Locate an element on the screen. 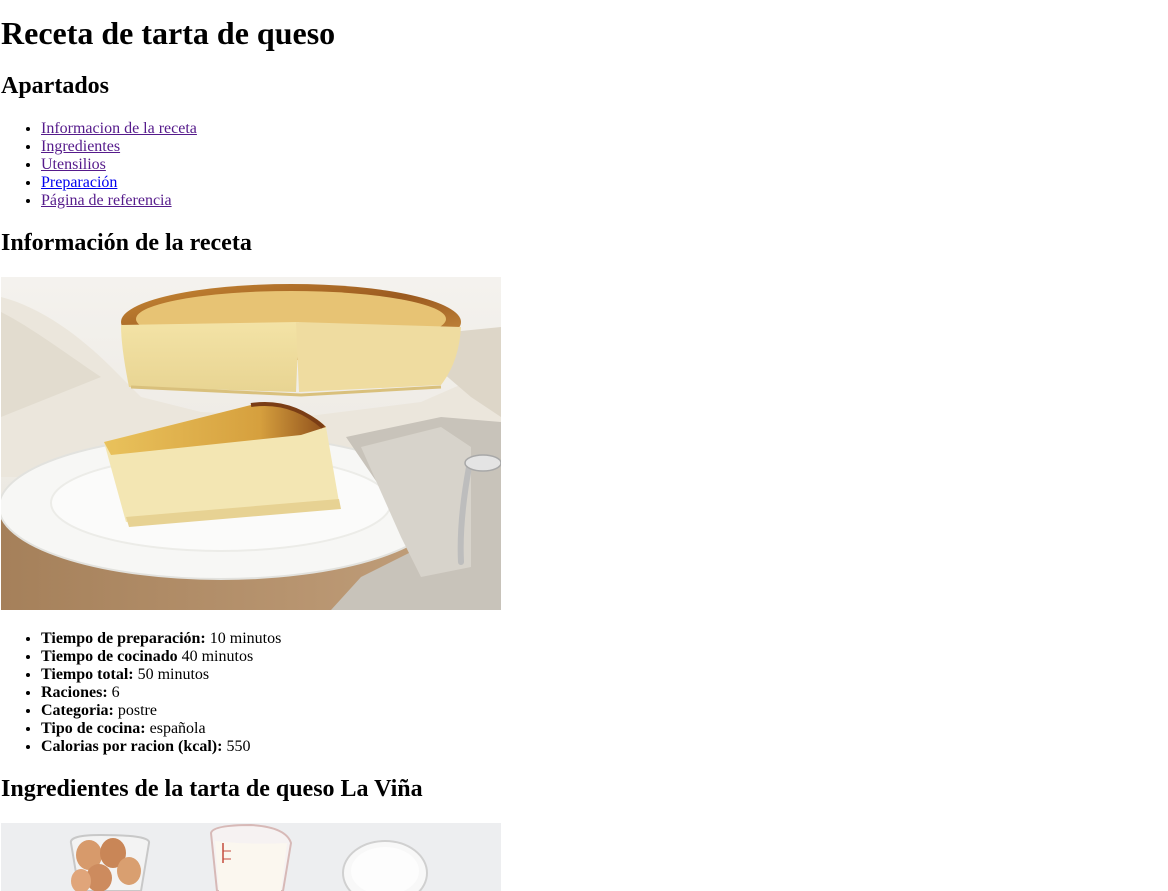  toc-link-preparation: Preparación is located at coordinates (79, 182).